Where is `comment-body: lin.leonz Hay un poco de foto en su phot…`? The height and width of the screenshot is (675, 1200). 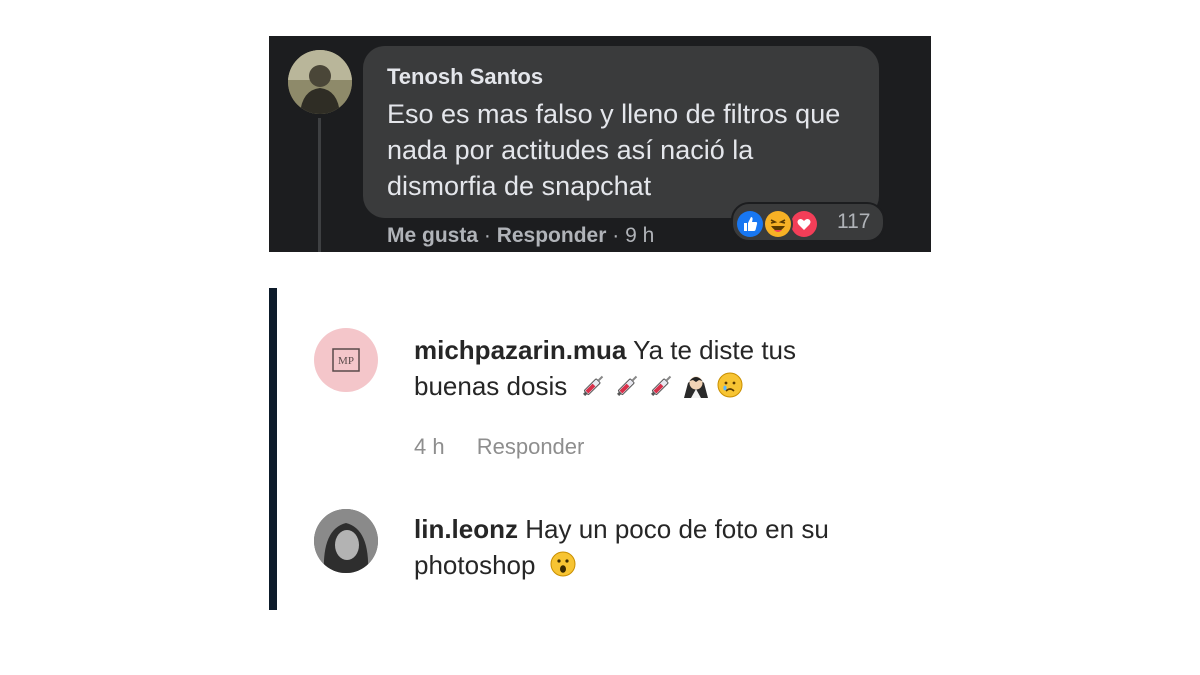
comment-body: lin.leonz Hay un poco de foto en su phot… is located at coordinates (649, 547).